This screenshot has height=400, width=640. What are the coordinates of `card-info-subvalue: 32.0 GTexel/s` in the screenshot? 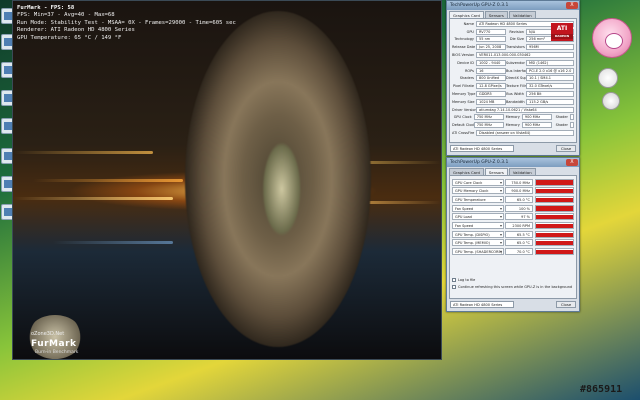 It's located at (550, 86).